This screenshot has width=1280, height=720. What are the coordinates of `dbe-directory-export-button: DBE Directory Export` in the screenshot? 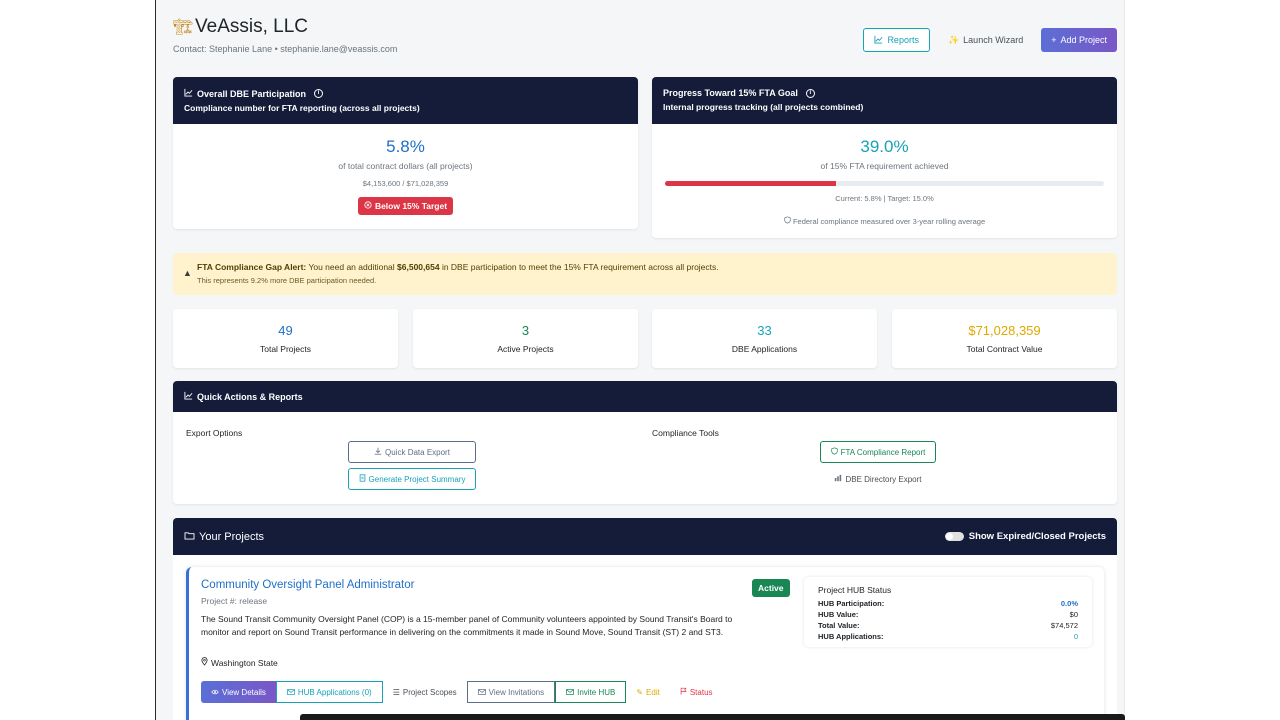 It's located at (878, 479).